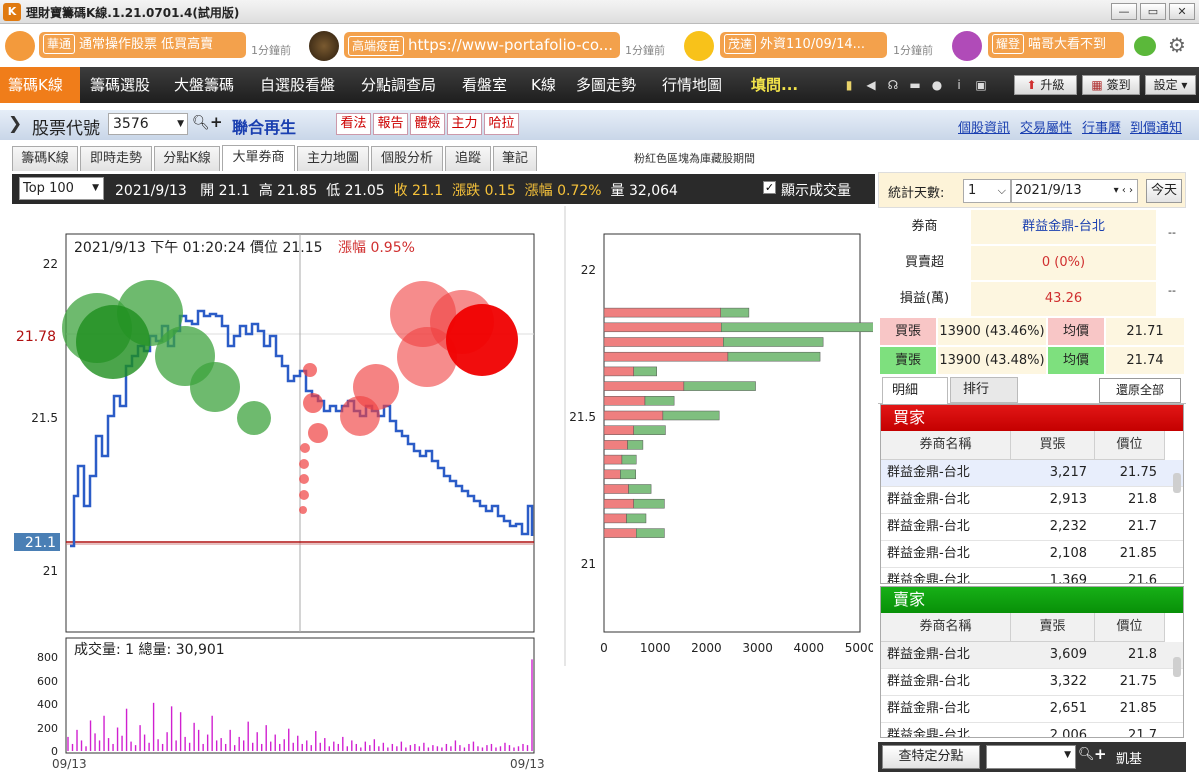 This screenshot has width=1199, height=780. What do you see at coordinates (1032, 709) in the screenshot?
I see `table-row: 群益金鼎-台北 2,651 21.85` at bounding box center [1032, 709].